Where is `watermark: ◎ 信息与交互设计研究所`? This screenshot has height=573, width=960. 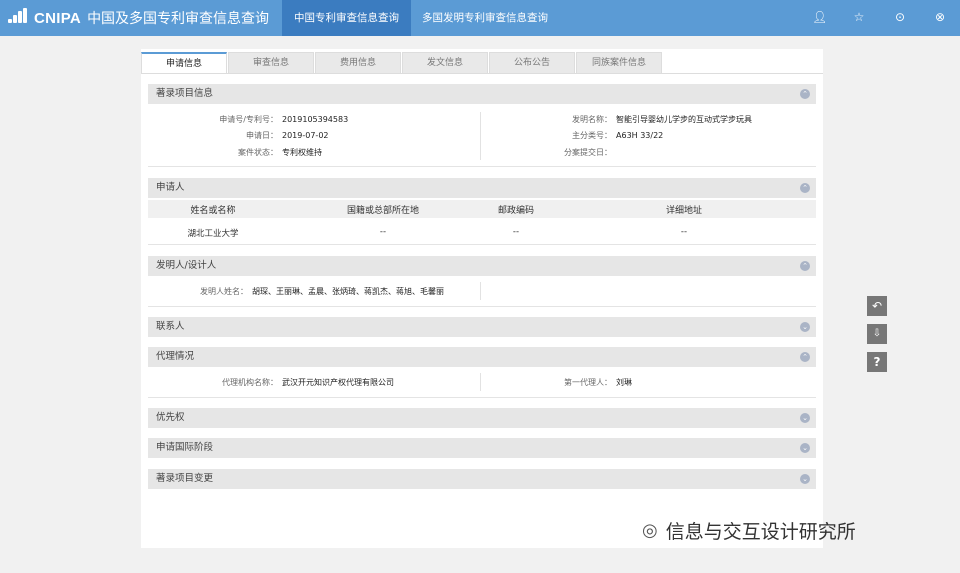
watermark: ◎ 信息与交互设计研究所 is located at coordinates (749, 530).